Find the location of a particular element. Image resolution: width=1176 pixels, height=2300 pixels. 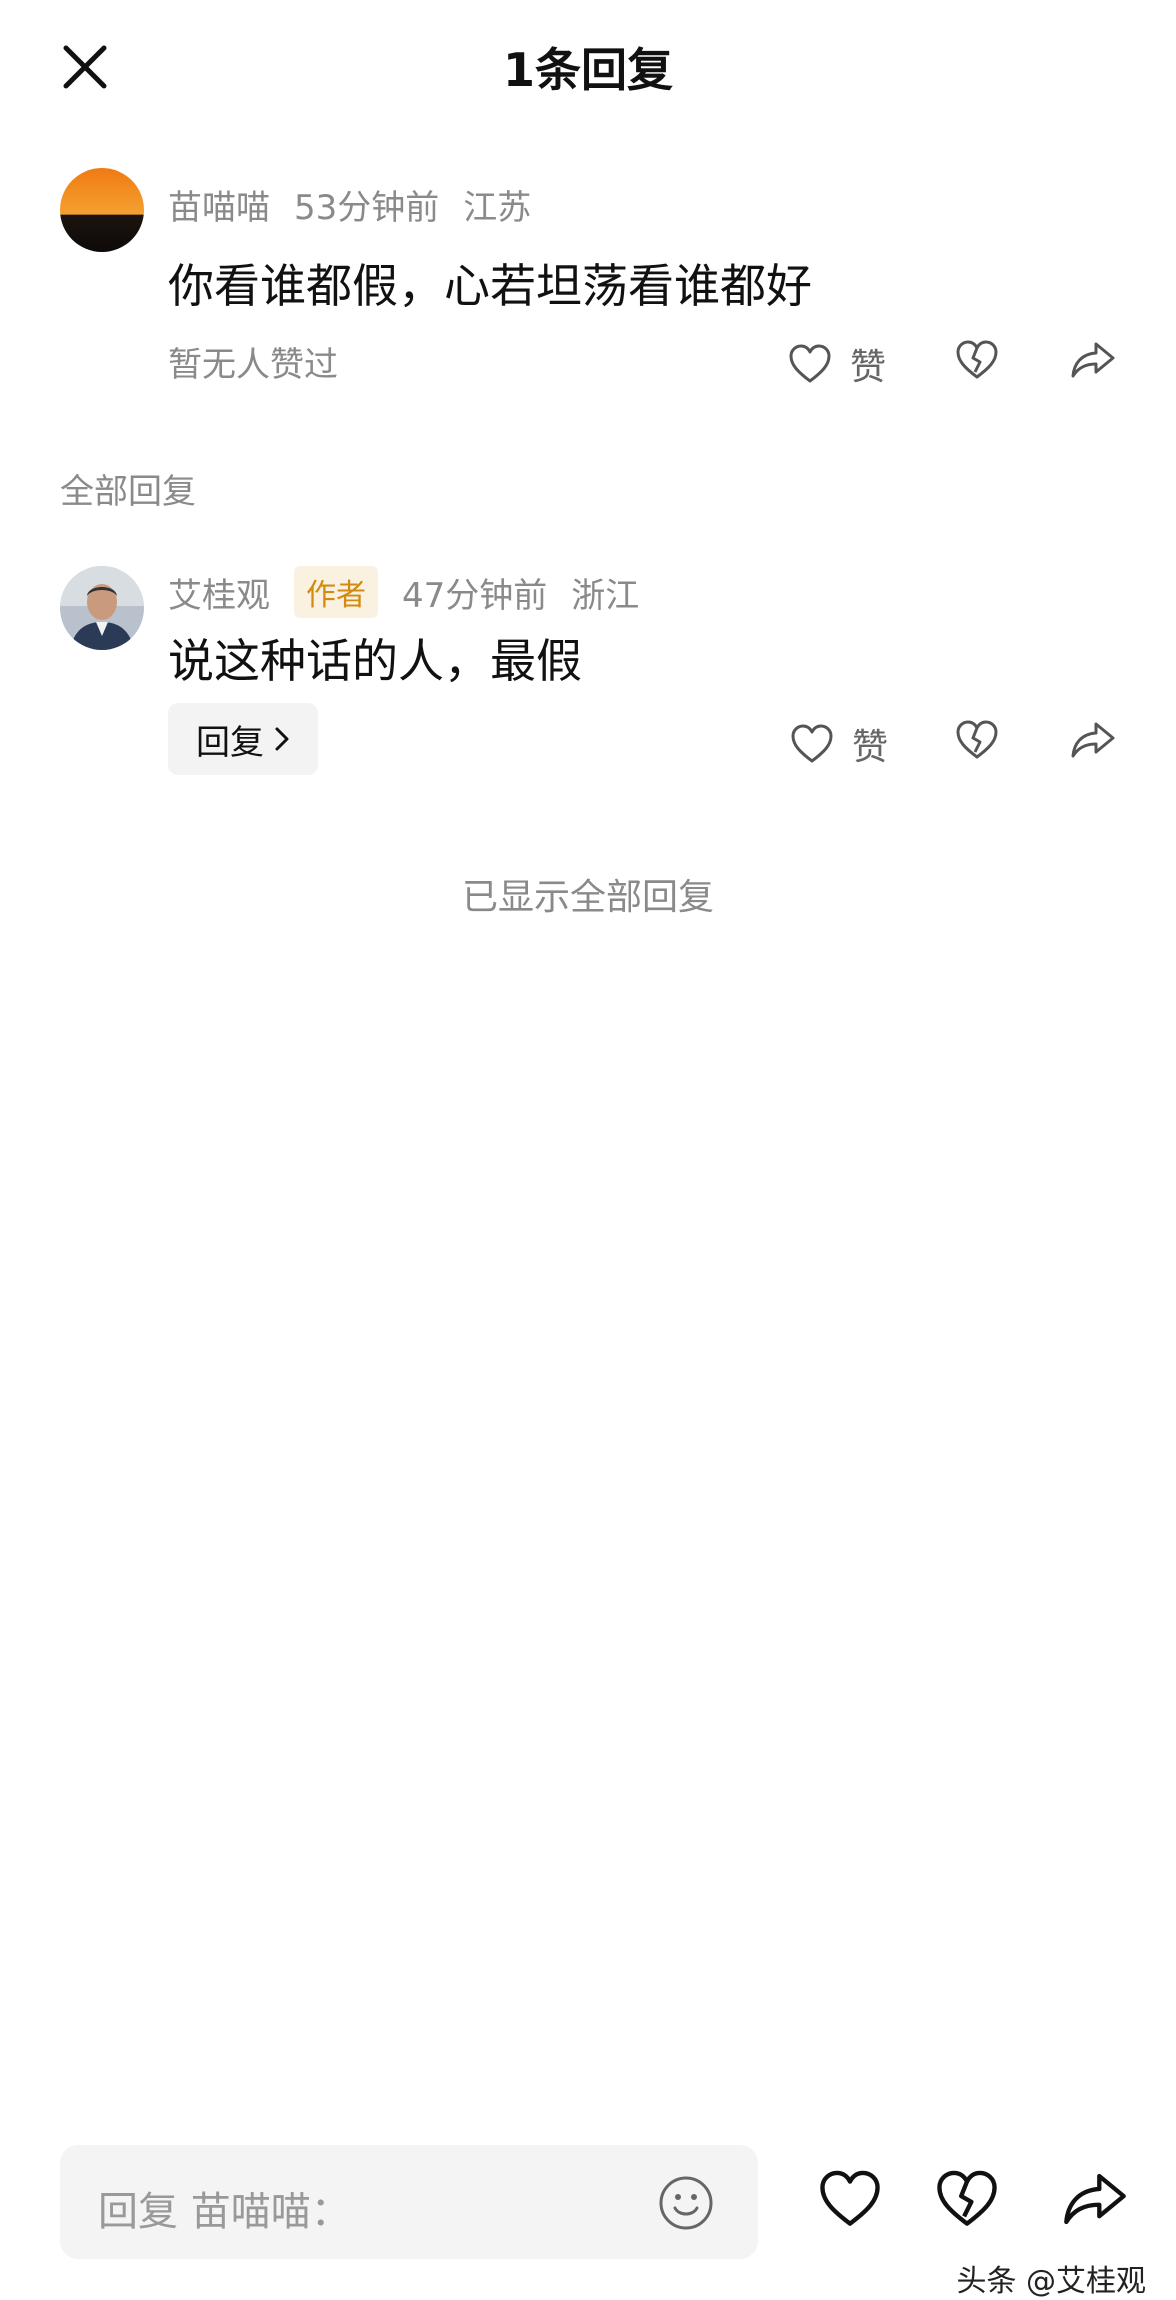

all-replies-label: 全部回复 is located at coordinates (128, 492).